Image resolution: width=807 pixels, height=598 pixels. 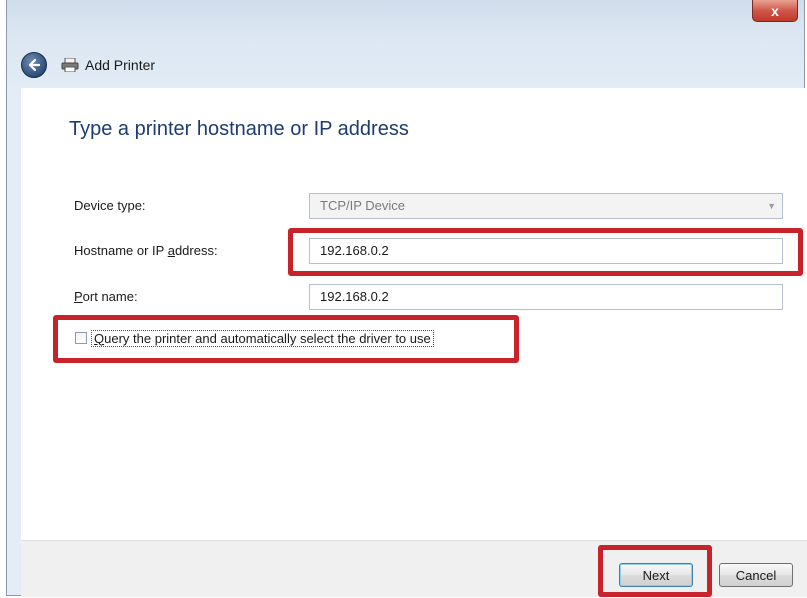 What do you see at coordinates (546, 297) in the screenshot?
I see `port-name-input: 192.168.0.2` at bounding box center [546, 297].